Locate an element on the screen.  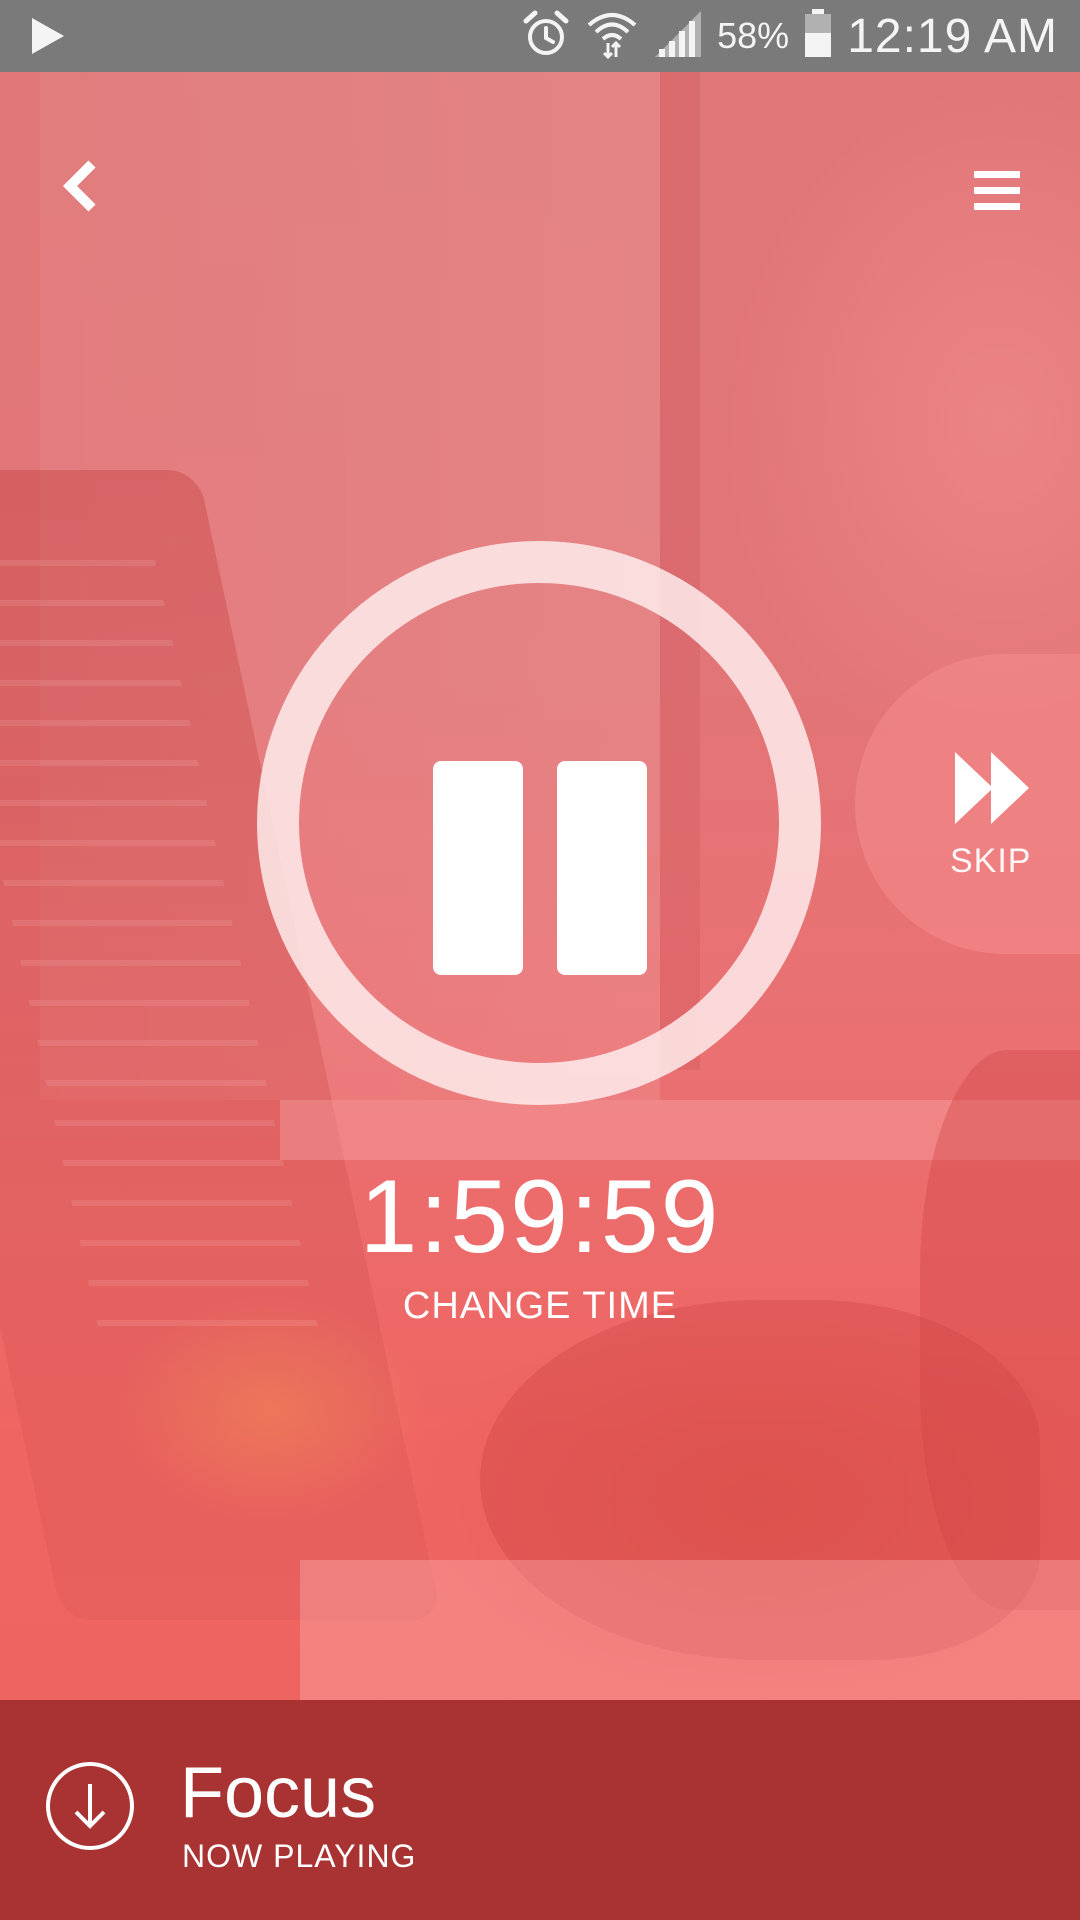
timer-display: 1:59:59 is located at coordinates (540, 1217).